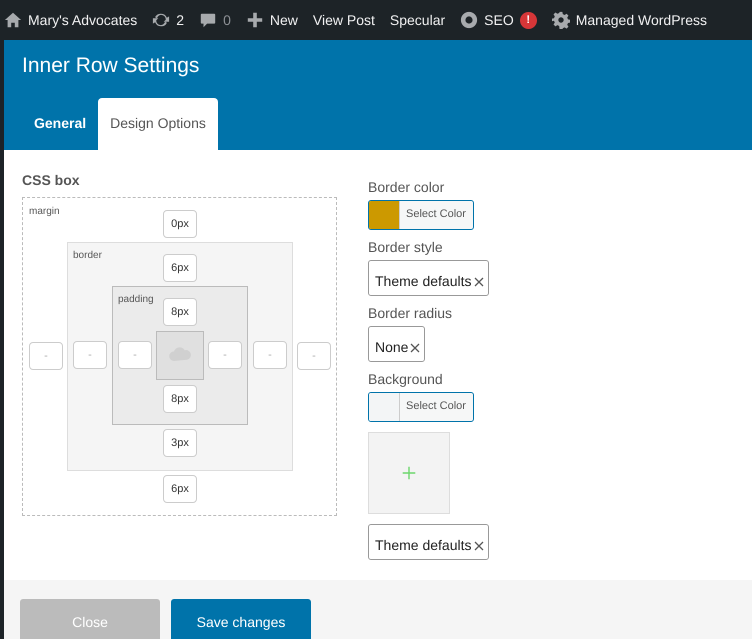  I want to click on toolbar-link: 2, so click(180, 20).